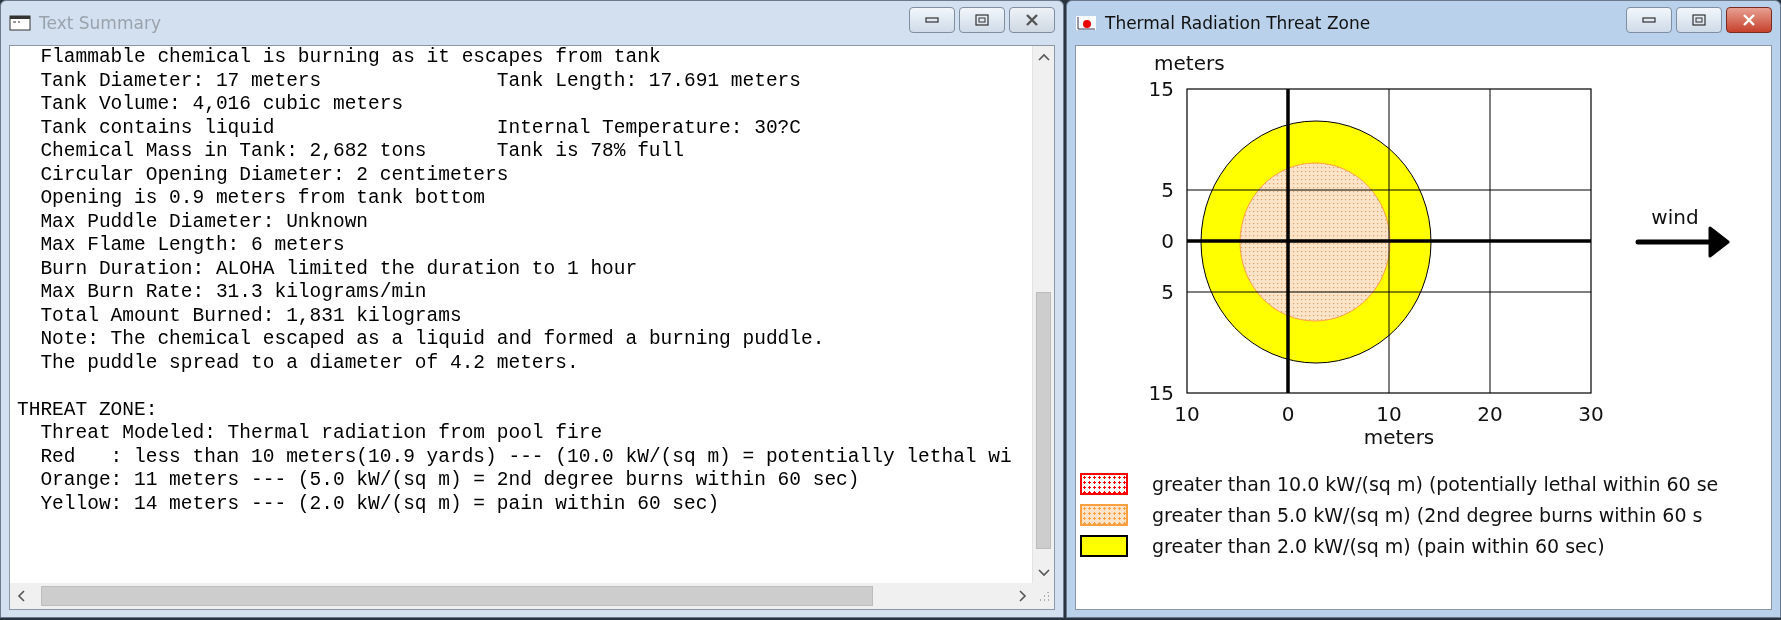 The image size is (1781, 620). Describe the element at coordinates (350, 57) in the screenshot. I see `text-line: Flammable chemical is burning as it escapes from tank` at that location.